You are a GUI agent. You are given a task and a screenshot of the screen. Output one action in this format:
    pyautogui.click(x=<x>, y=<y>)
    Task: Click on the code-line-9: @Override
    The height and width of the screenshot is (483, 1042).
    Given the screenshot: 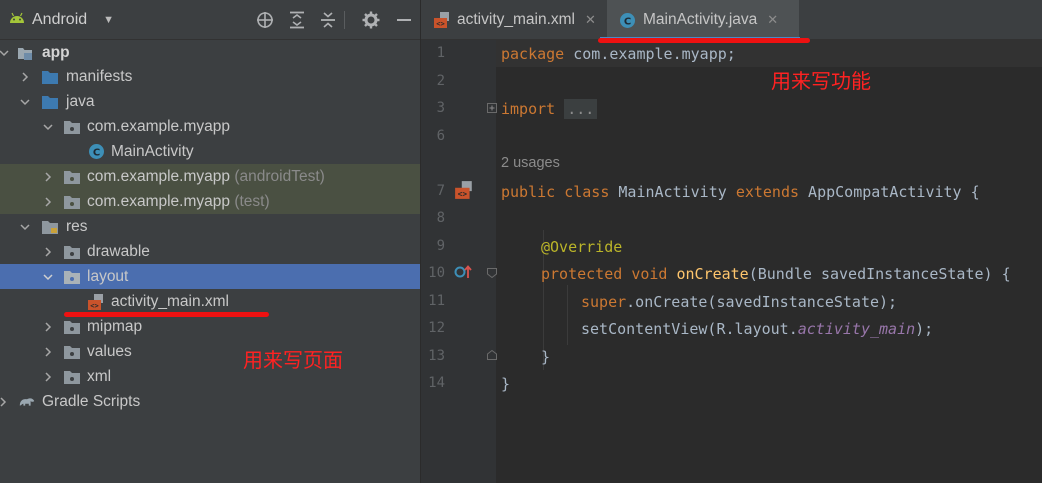 What is the action you would take?
    pyautogui.click(x=581, y=247)
    